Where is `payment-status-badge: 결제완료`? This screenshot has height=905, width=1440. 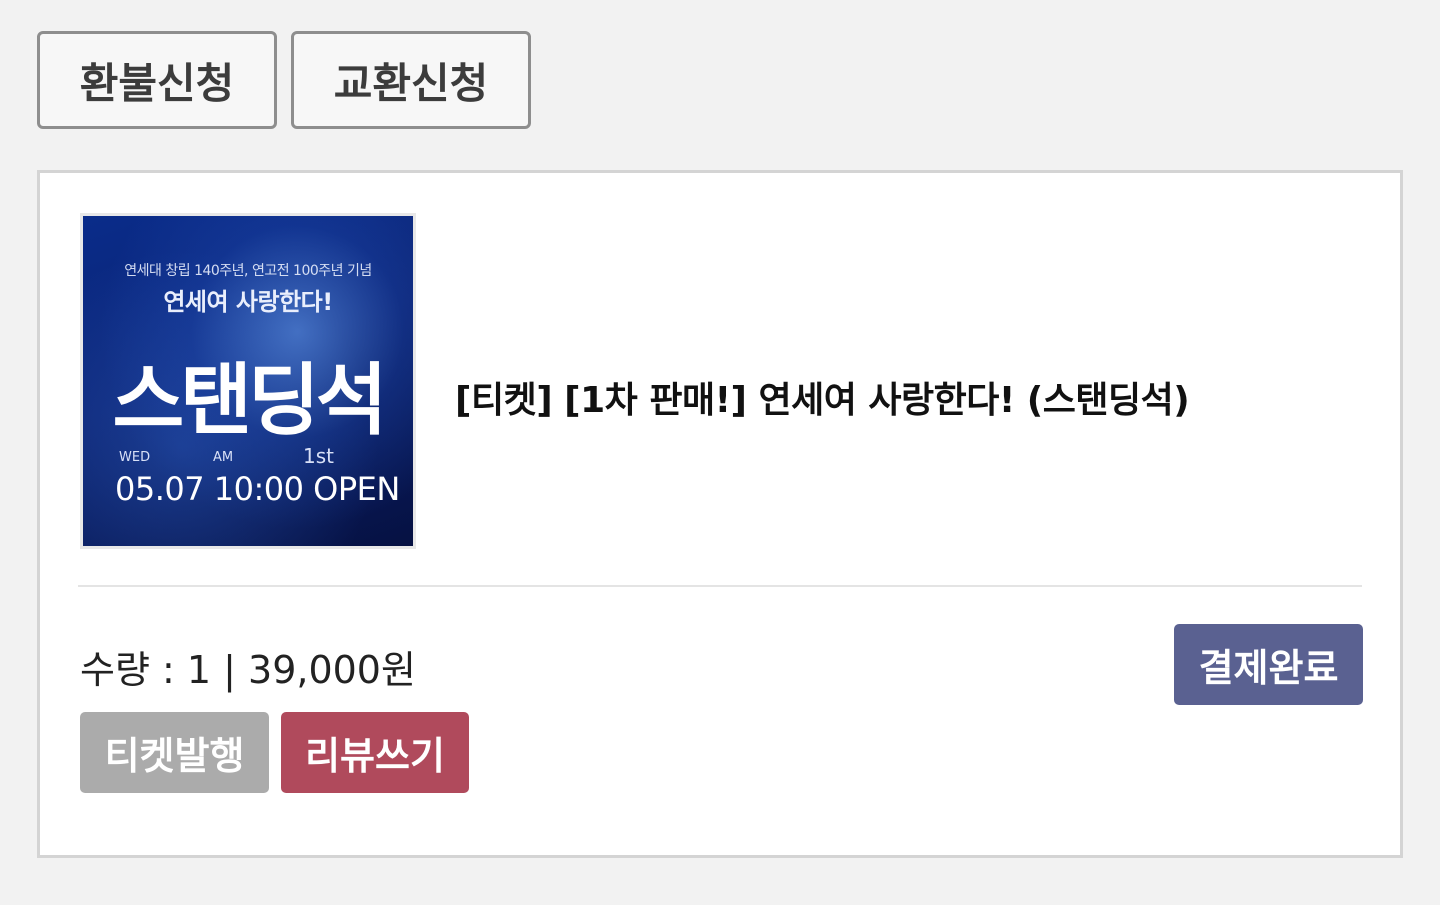
payment-status-badge: 결제완료 is located at coordinates (1268, 664).